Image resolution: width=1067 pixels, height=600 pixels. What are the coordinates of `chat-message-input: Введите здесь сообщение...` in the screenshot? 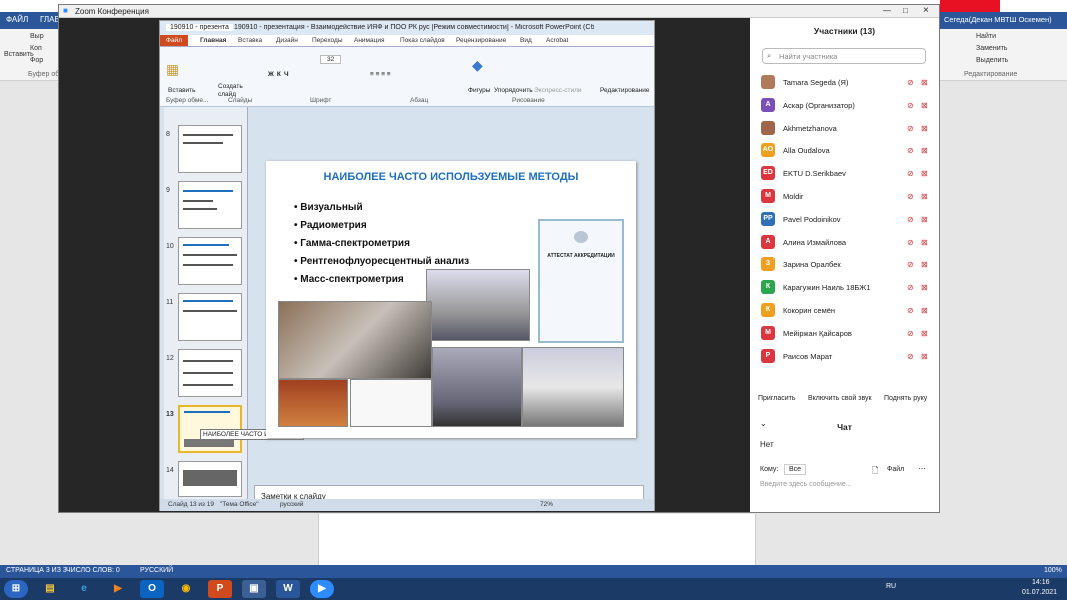 It's located at (806, 484).